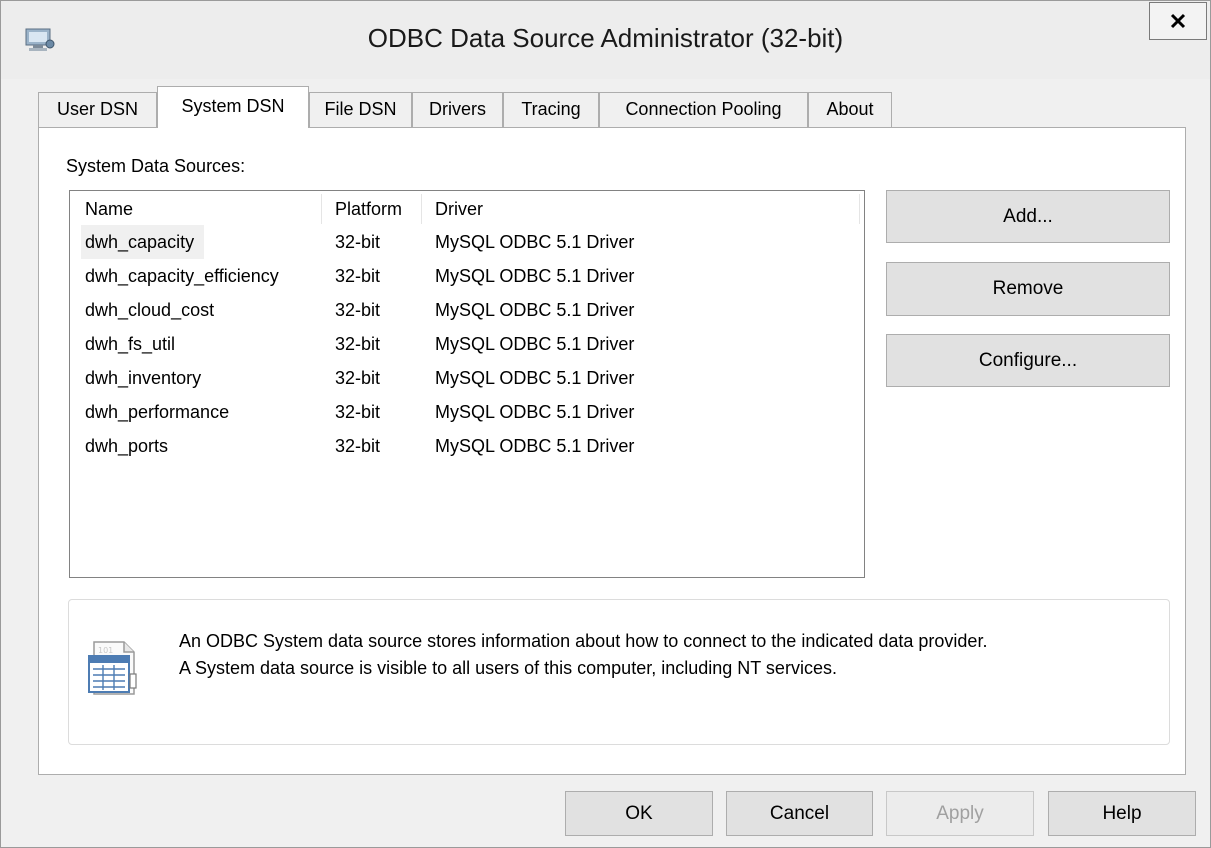  What do you see at coordinates (960, 813) in the screenshot?
I see `apply-button: Apply` at bounding box center [960, 813].